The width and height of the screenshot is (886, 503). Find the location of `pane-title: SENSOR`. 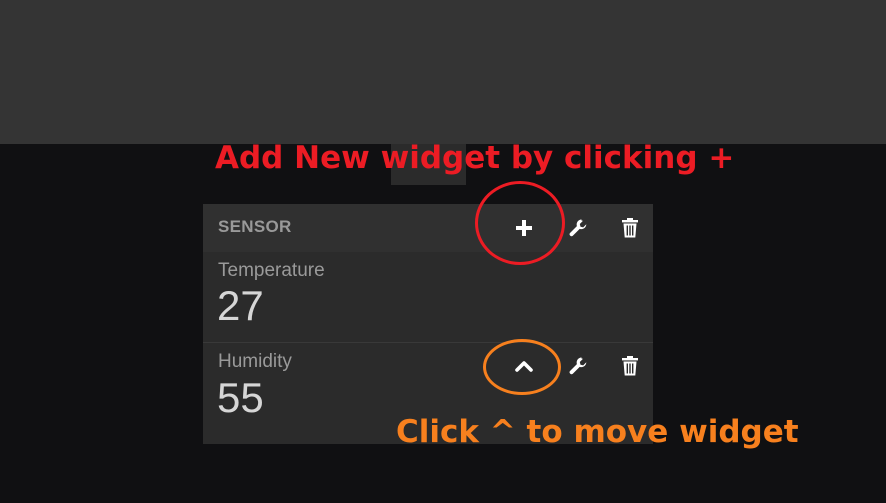

pane-title: SENSOR is located at coordinates (255, 226).